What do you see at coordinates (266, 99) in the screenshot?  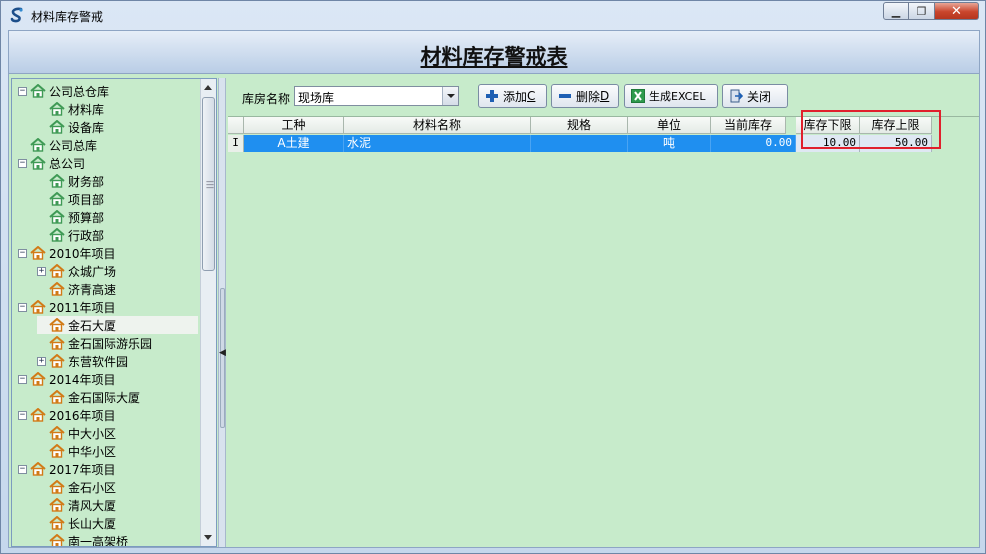 I see `warehouse-label: 库房名称` at bounding box center [266, 99].